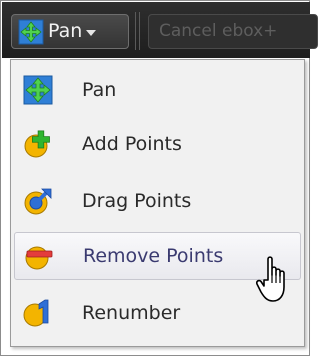 The height and width of the screenshot is (356, 320). What do you see at coordinates (270, 279) in the screenshot?
I see `hand-pointer-cursor-icon` at bounding box center [270, 279].